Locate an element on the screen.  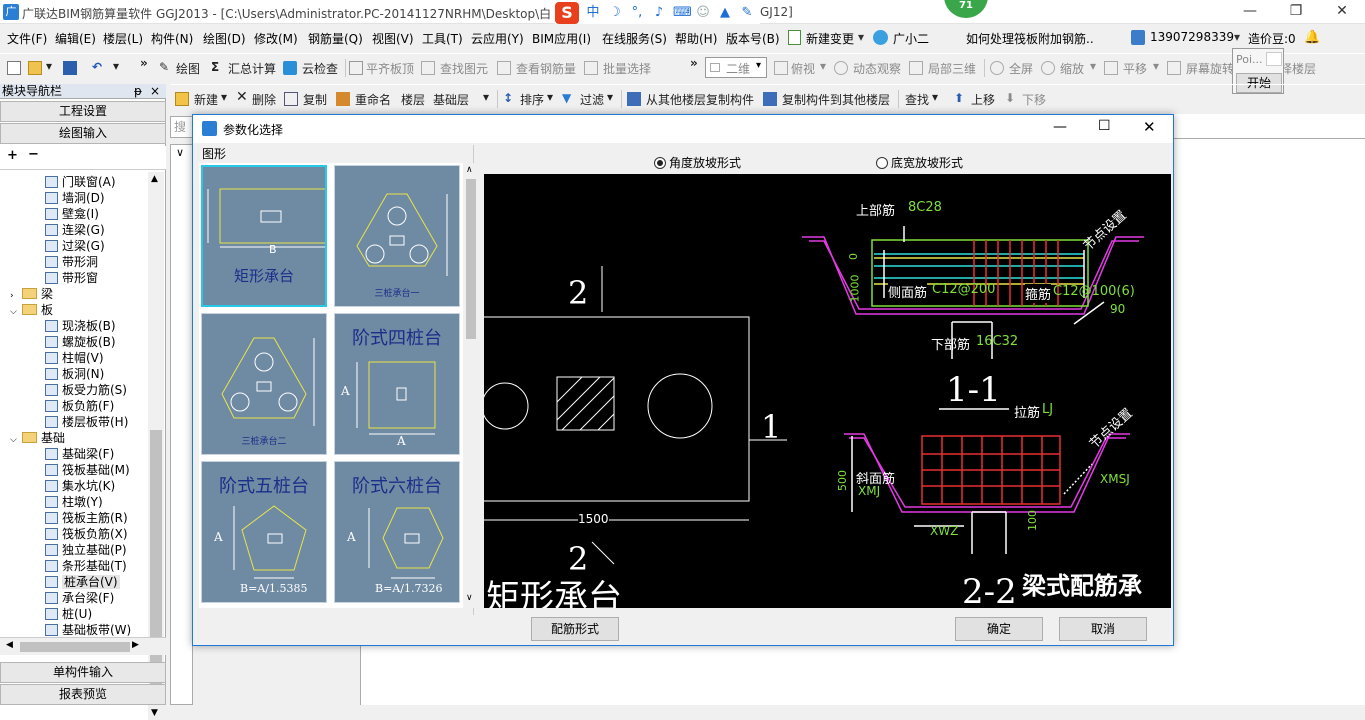
user-dropdown-icon: ▾ is located at coordinates (1237, 37).